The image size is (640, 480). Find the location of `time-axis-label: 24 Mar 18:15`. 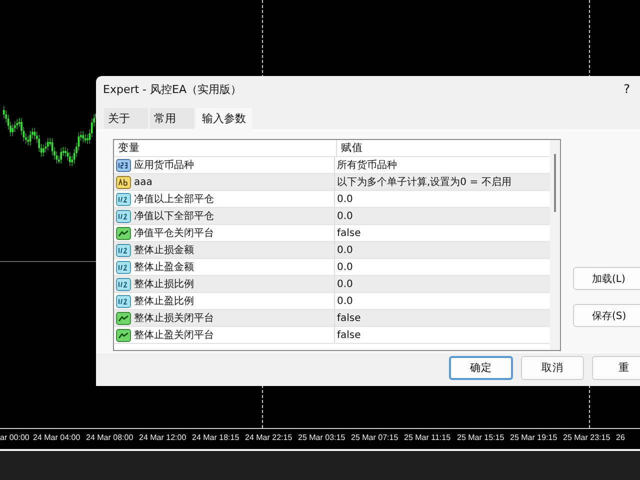

time-axis-label: 24 Mar 18:15 is located at coordinates (216, 438).